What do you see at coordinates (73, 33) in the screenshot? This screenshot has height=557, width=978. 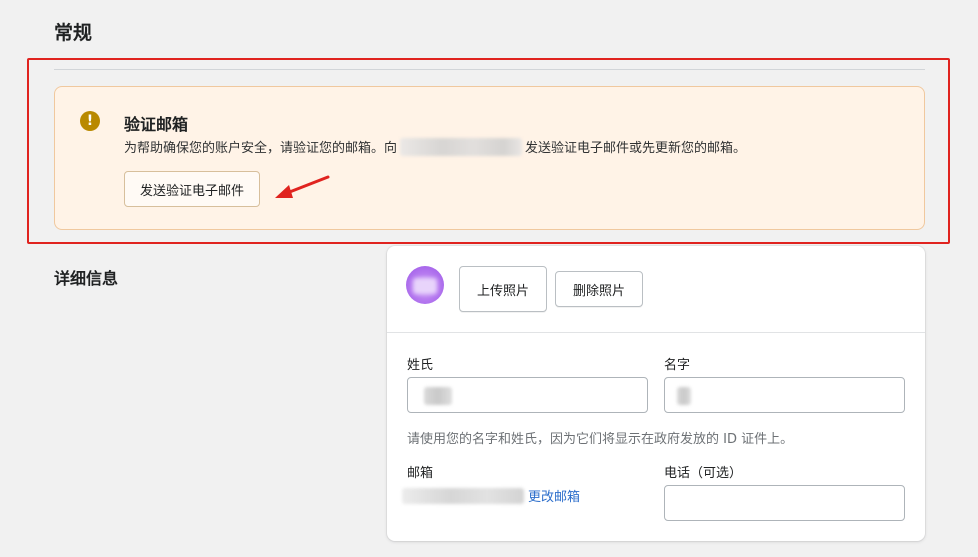 I see `page-title: 常规` at bounding box center [73, 33].